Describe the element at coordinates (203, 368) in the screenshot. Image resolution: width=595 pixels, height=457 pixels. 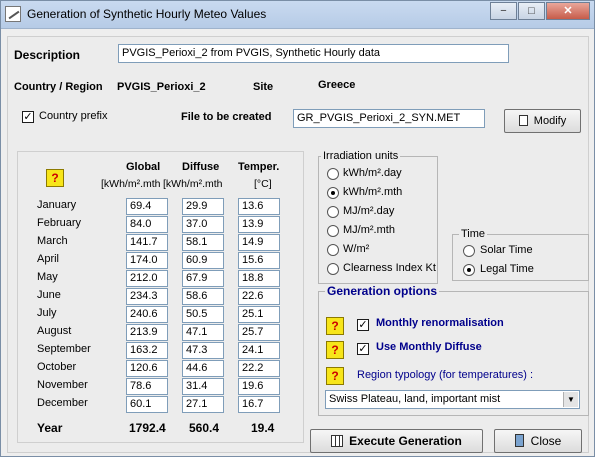
I see `diffuse-value-cell: 44.6` at that location.